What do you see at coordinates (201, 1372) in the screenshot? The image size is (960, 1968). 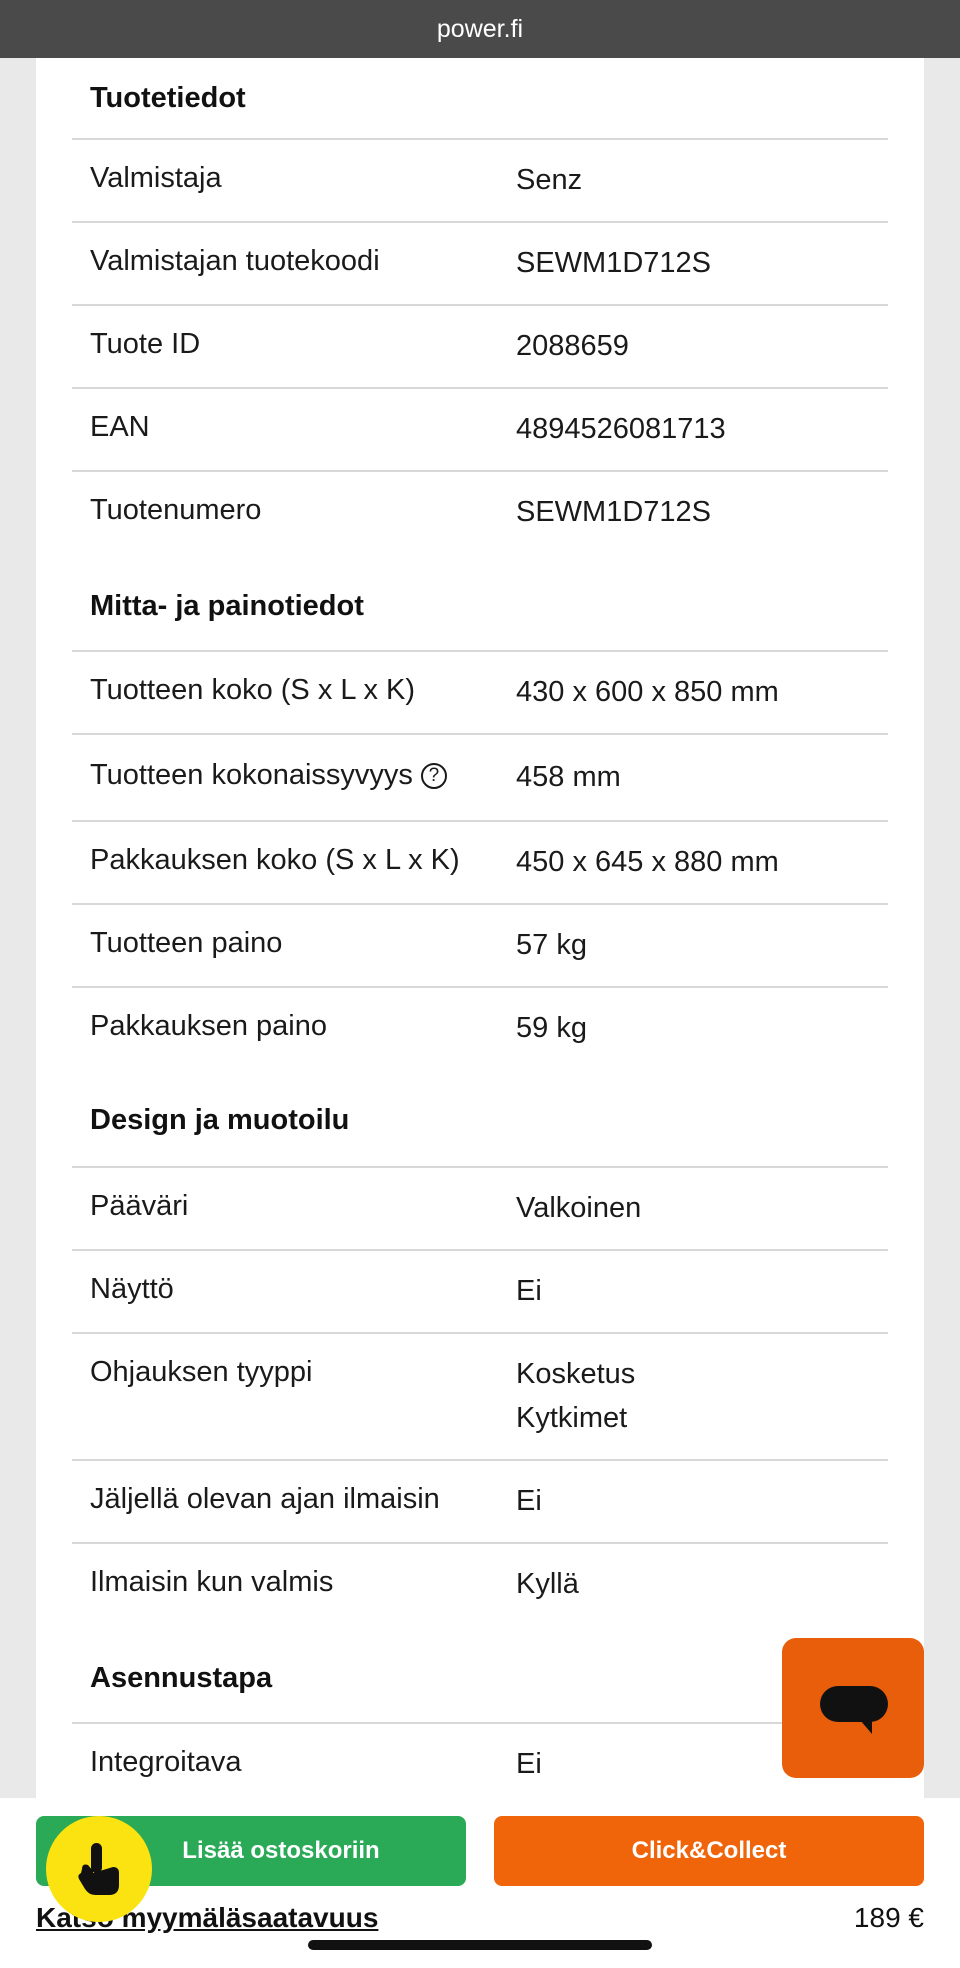 I see `spec-label: Ohjauksen tyyppi` at bounding box center [201, 1372].